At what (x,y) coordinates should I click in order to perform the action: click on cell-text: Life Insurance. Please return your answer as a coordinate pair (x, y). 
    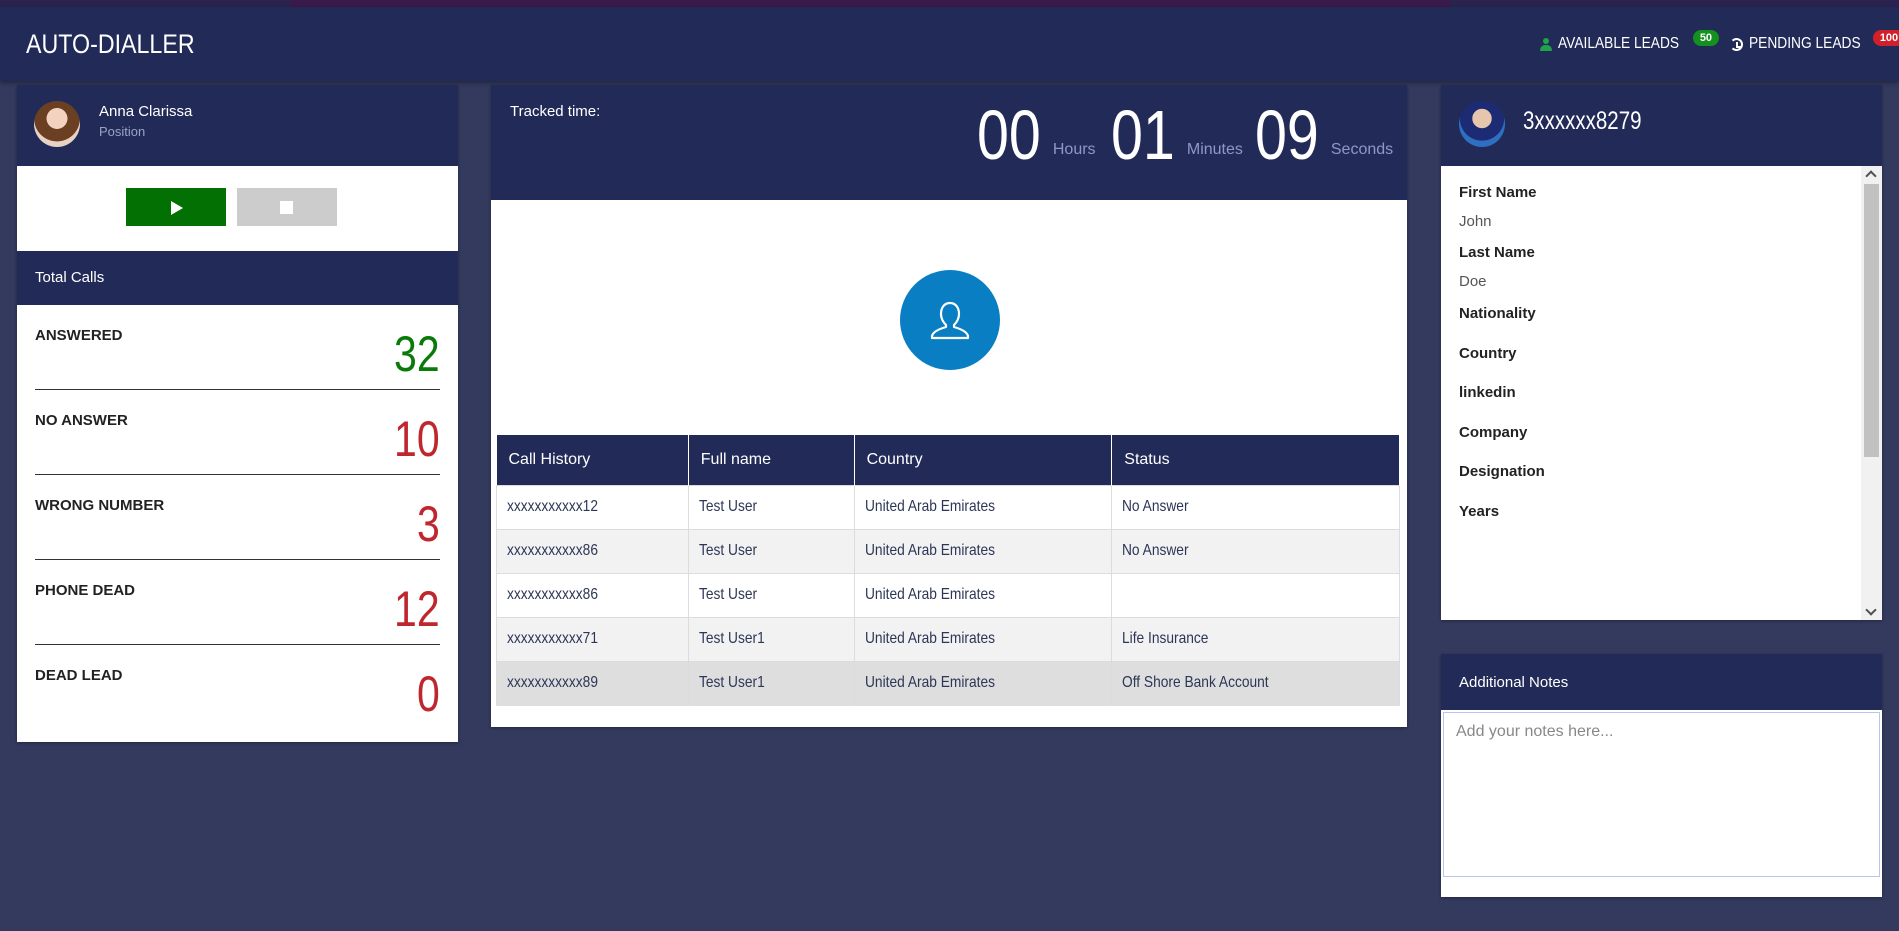
    Looking at the image, I should click on (1165, 638).